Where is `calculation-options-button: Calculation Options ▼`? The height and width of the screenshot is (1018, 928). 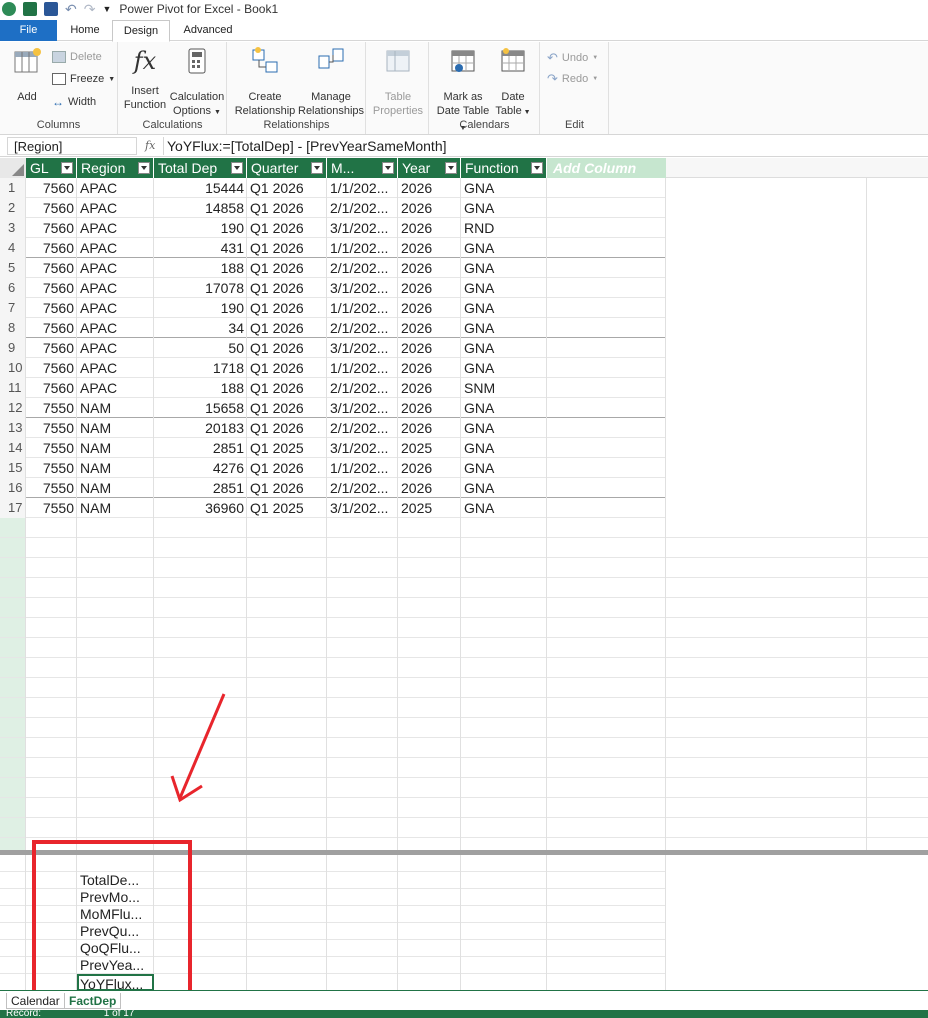 calculation-options-button: Calculation Options ▼ is located at coordinates (197, 83).